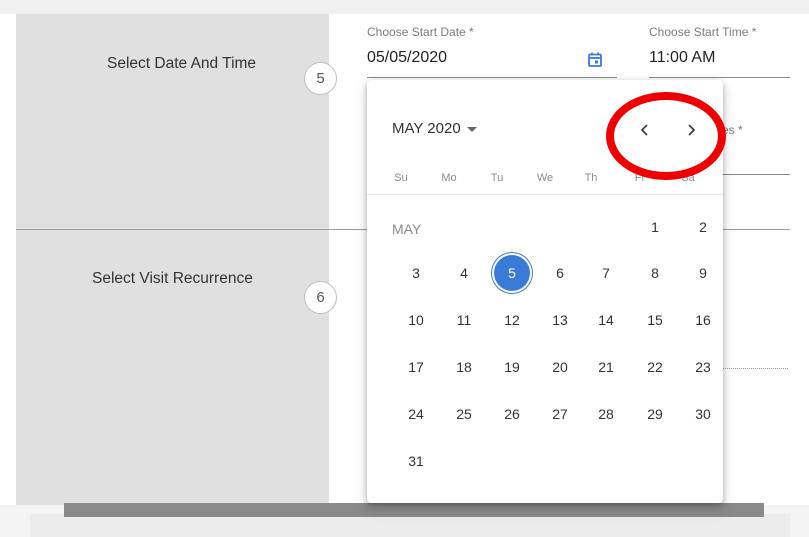 The image size is (809, 537). Describe the element at coordinates (172, 278) in the screenshot. I see `section-title-recurrence: Select Visit Recurrence` at that location.